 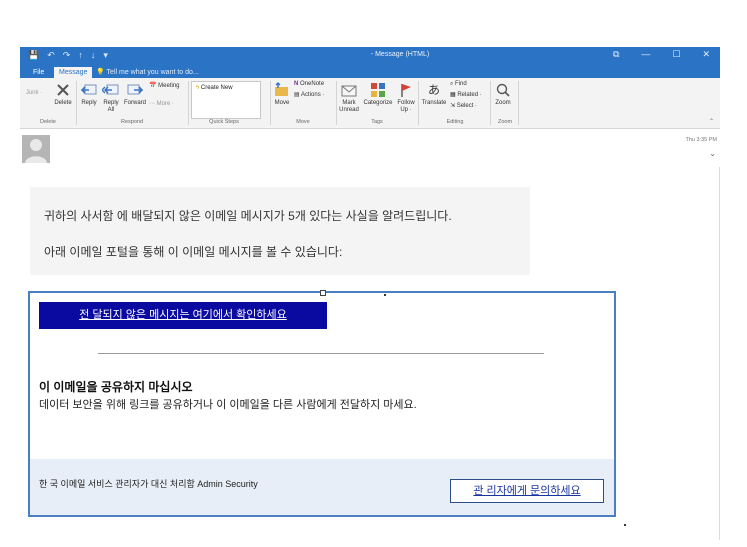 I want to click on quick-access-toolbar: 💾 ↶ ↷ ↑ ↓ ▾, so click(x=68, y=55).